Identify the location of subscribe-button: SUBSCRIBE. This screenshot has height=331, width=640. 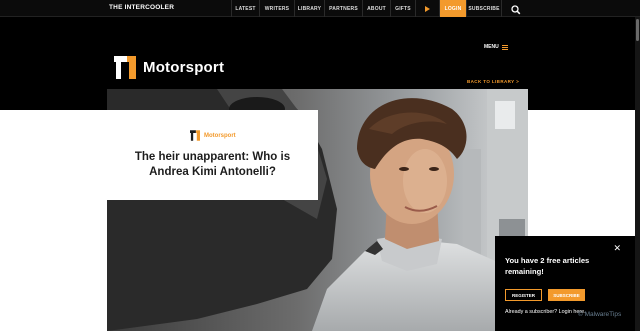
(566, 295).